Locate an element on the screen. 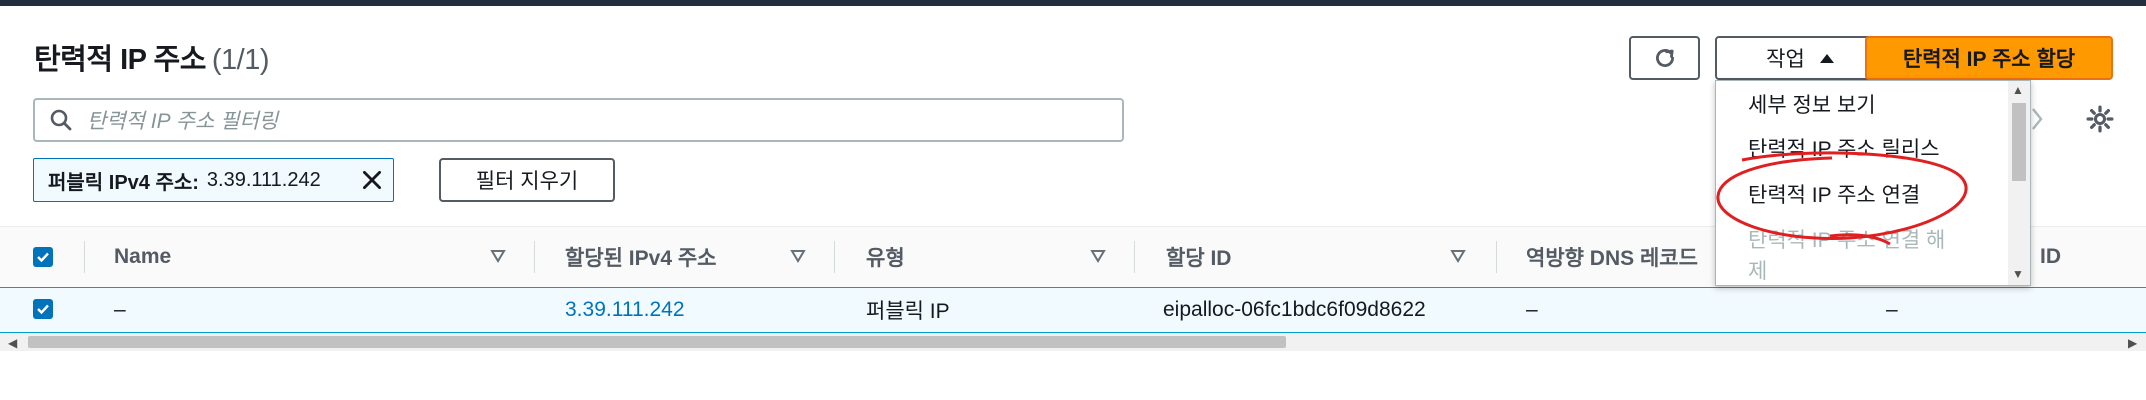 The image size is (2146, 400). filter-token: 퍼블릭 IPv4 주소: 3.39.111.242 is located at coordinates (213, 180).